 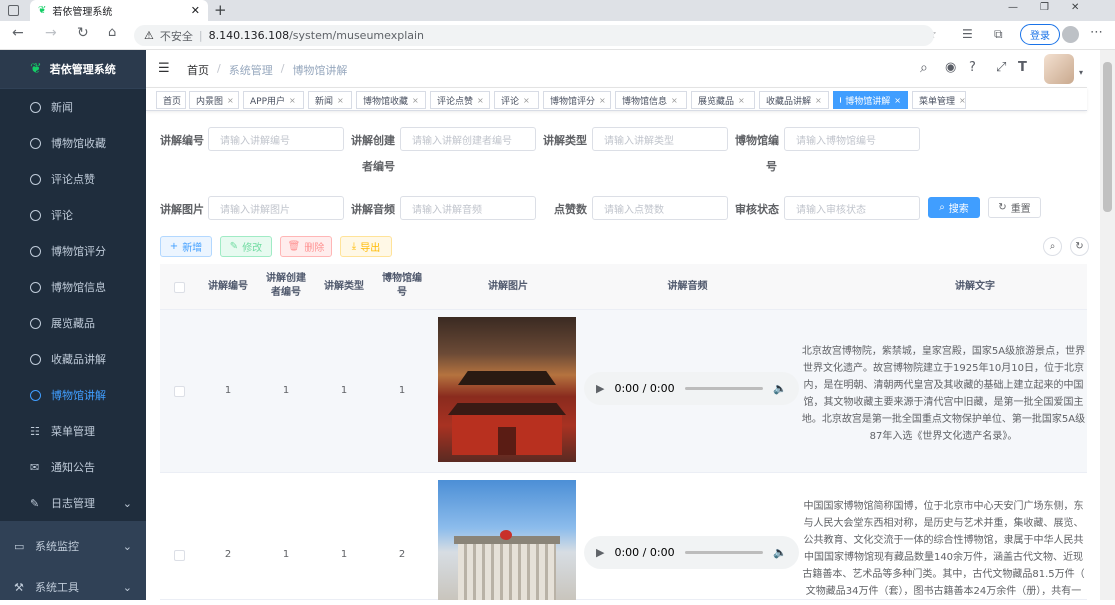 What do you see at coordinates (164, 68) in the screenshot?
I see `hamburger-icon: ☰` at bounding box center [164, 68].